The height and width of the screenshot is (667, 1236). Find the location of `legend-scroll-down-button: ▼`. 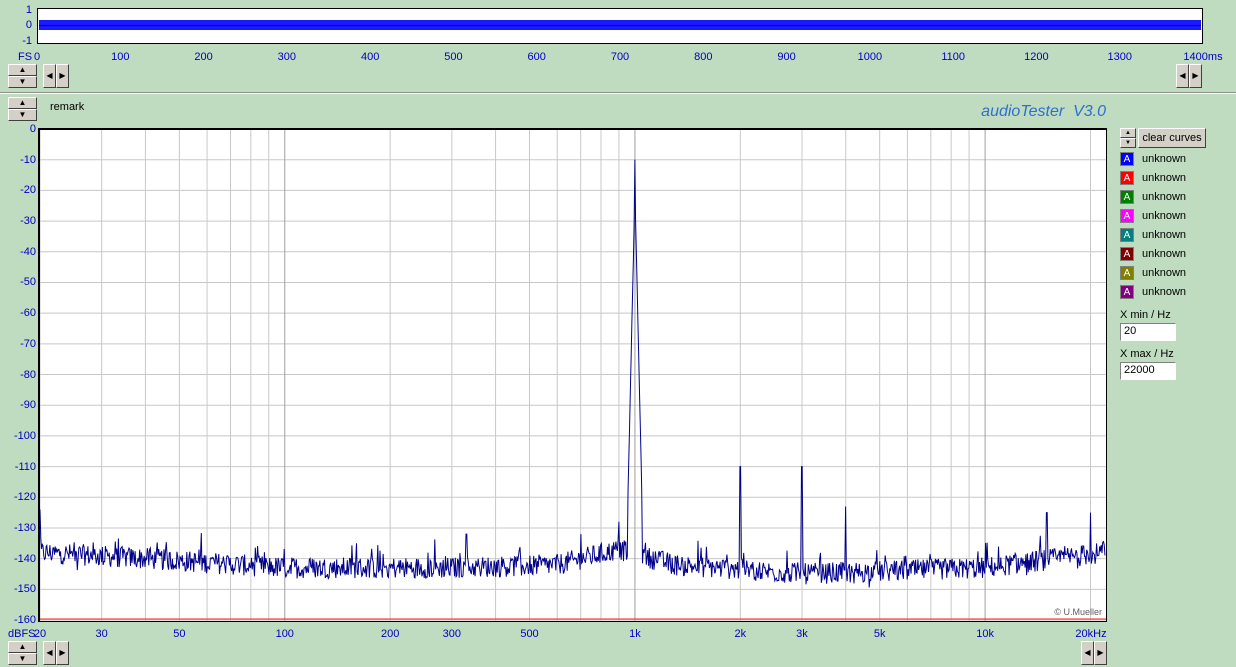

legend-scroll-down-button: ▼ is located at coordinates (1128, 143).